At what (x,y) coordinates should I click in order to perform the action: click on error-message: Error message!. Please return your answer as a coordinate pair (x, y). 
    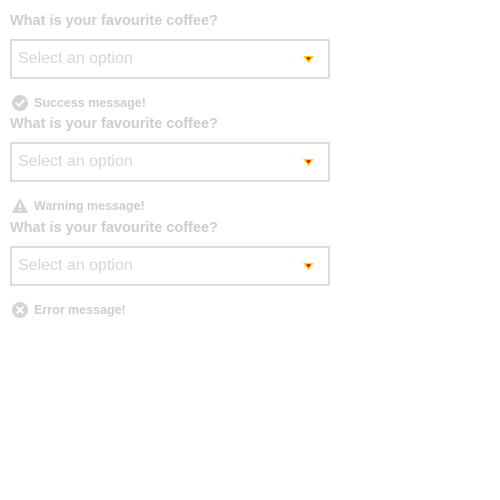
    Looking at the image, I should click on (80, 310).